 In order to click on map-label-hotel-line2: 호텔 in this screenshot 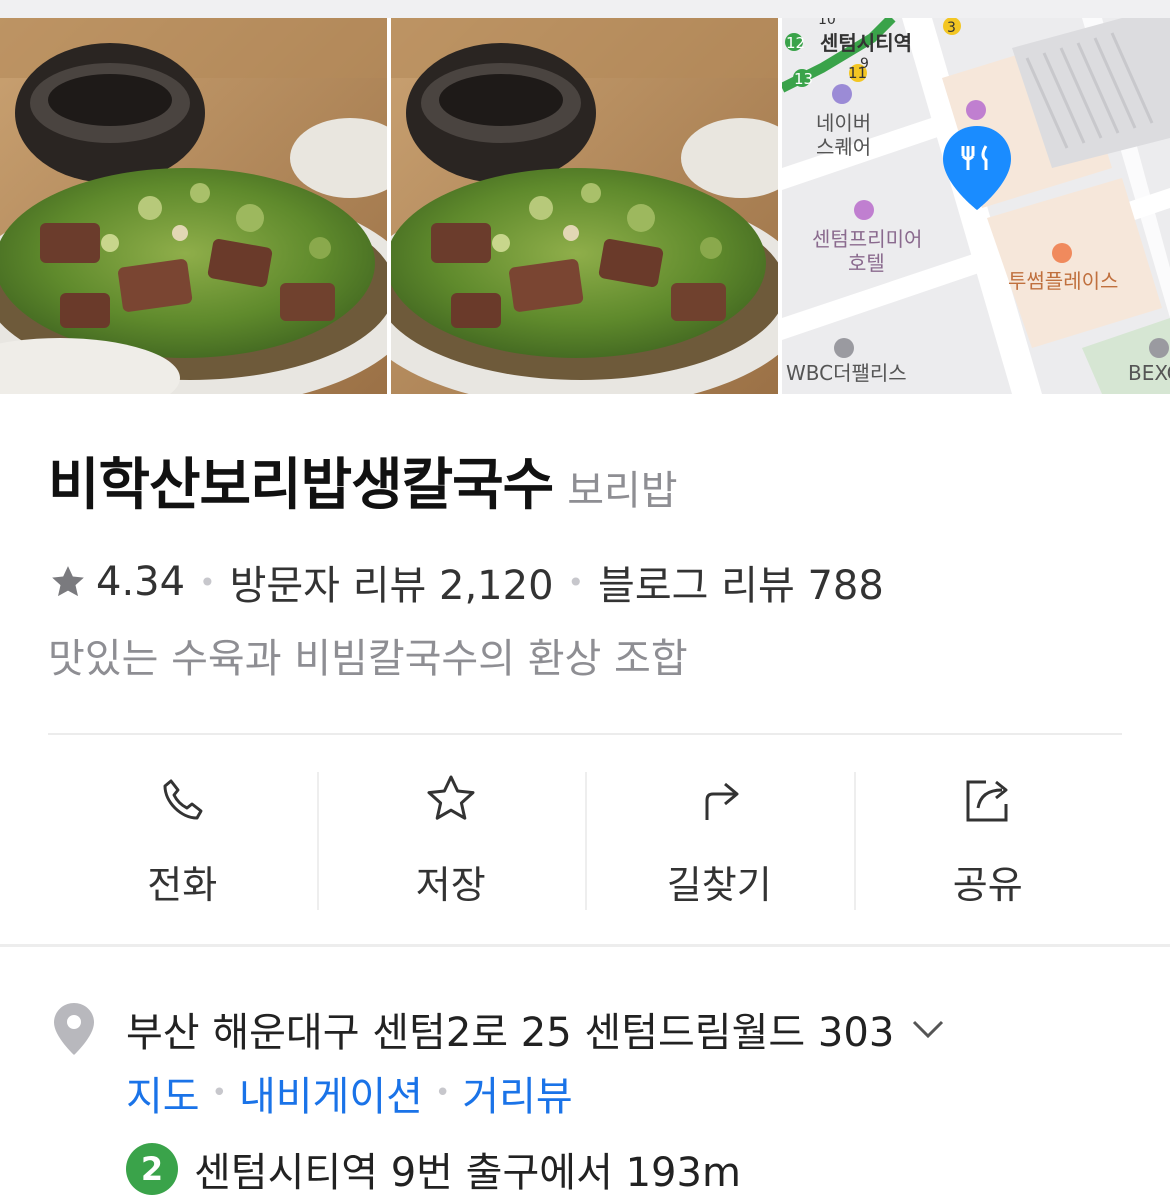, I will do `click(866, 263)`.